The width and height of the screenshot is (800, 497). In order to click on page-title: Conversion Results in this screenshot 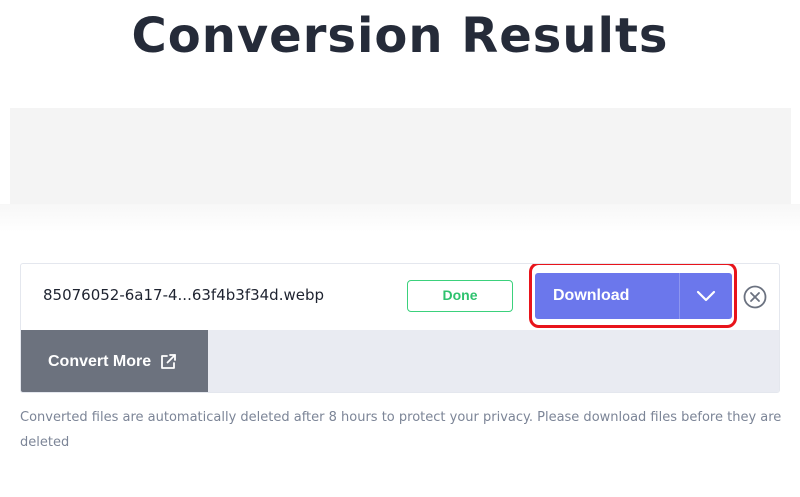, I will do `click(400, 36)`.